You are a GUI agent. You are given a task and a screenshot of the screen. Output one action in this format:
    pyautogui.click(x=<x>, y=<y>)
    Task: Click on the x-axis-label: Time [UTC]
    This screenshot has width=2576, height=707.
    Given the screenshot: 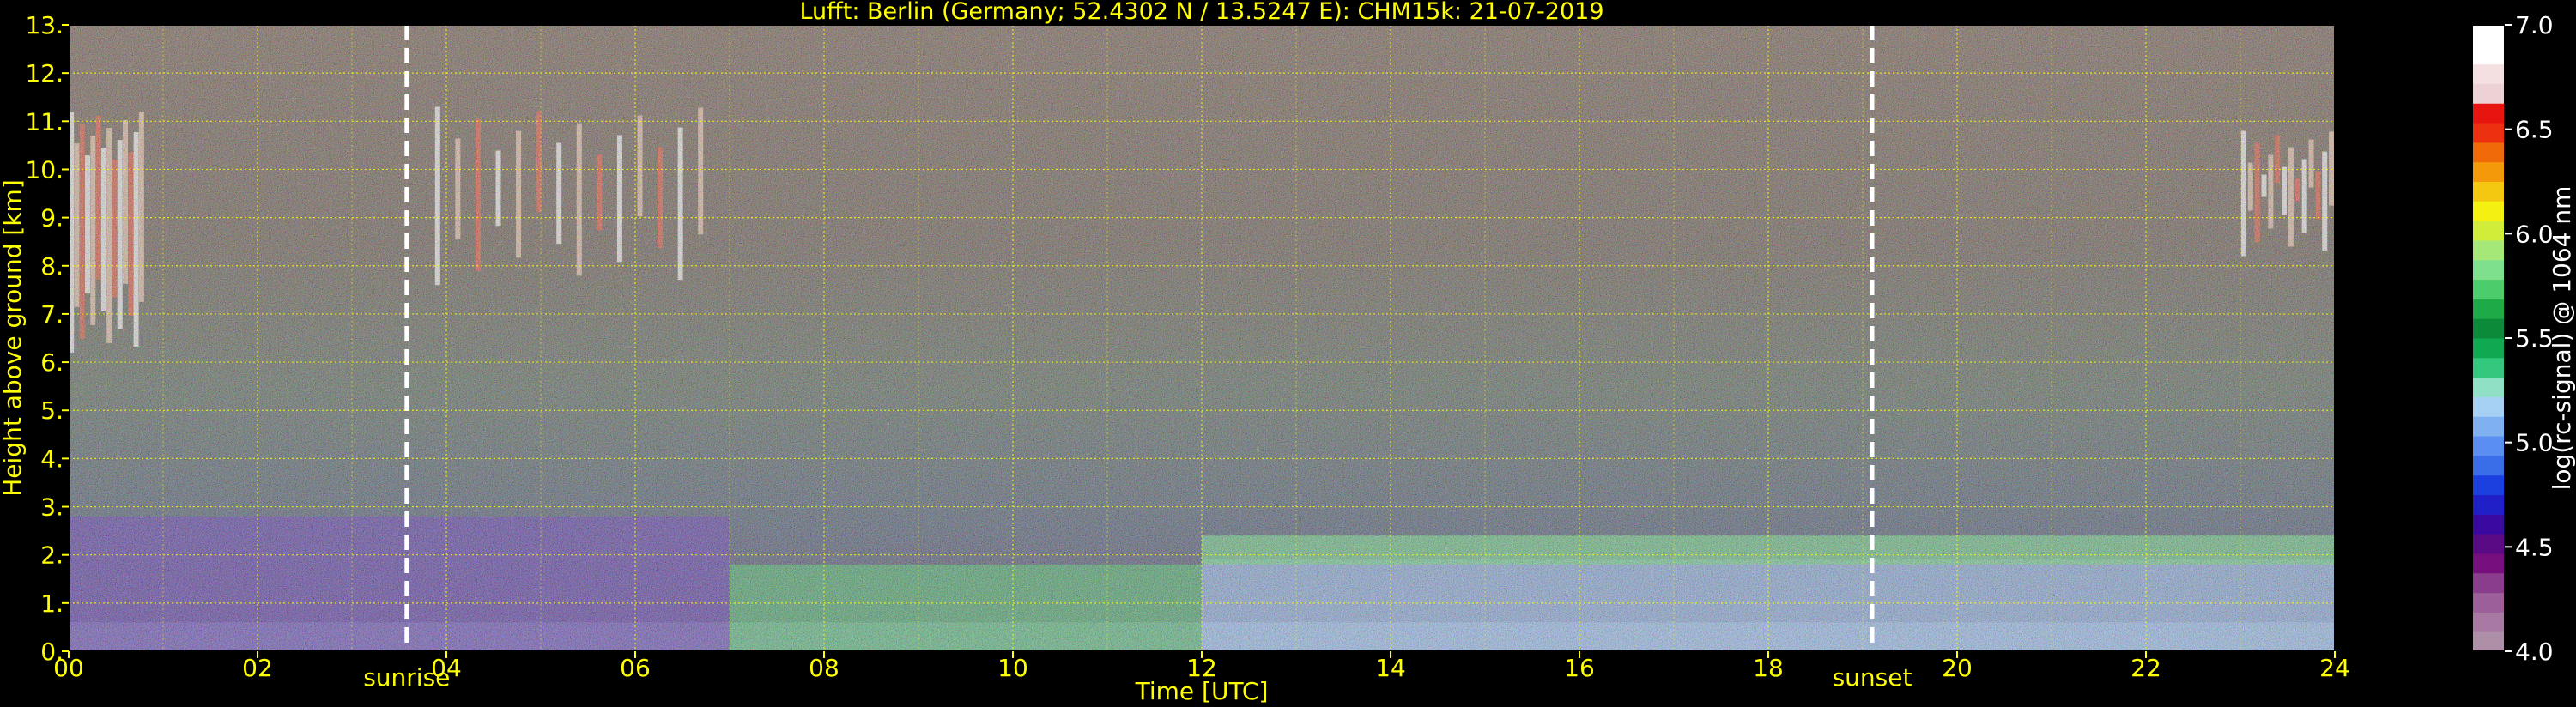 What is the action you would take?
    pyautogui.click(x=1202, y=691)
    